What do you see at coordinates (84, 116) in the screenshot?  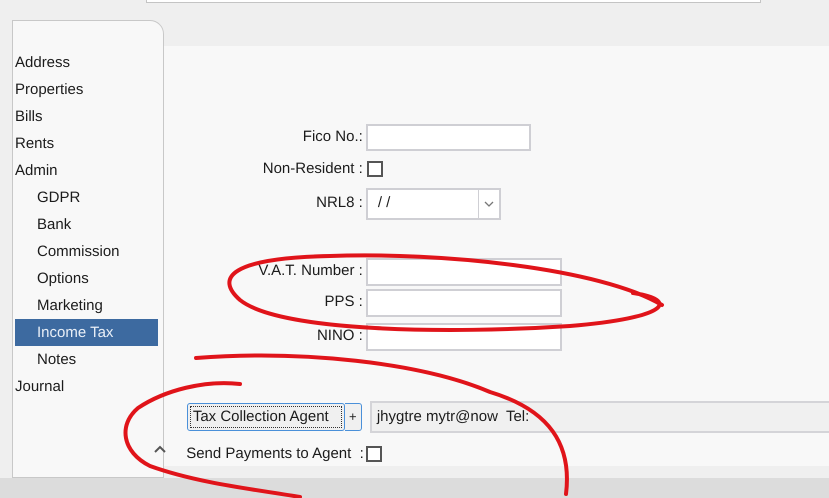 I see `sidebar-item: Bills` at bounding box center [84, 116].